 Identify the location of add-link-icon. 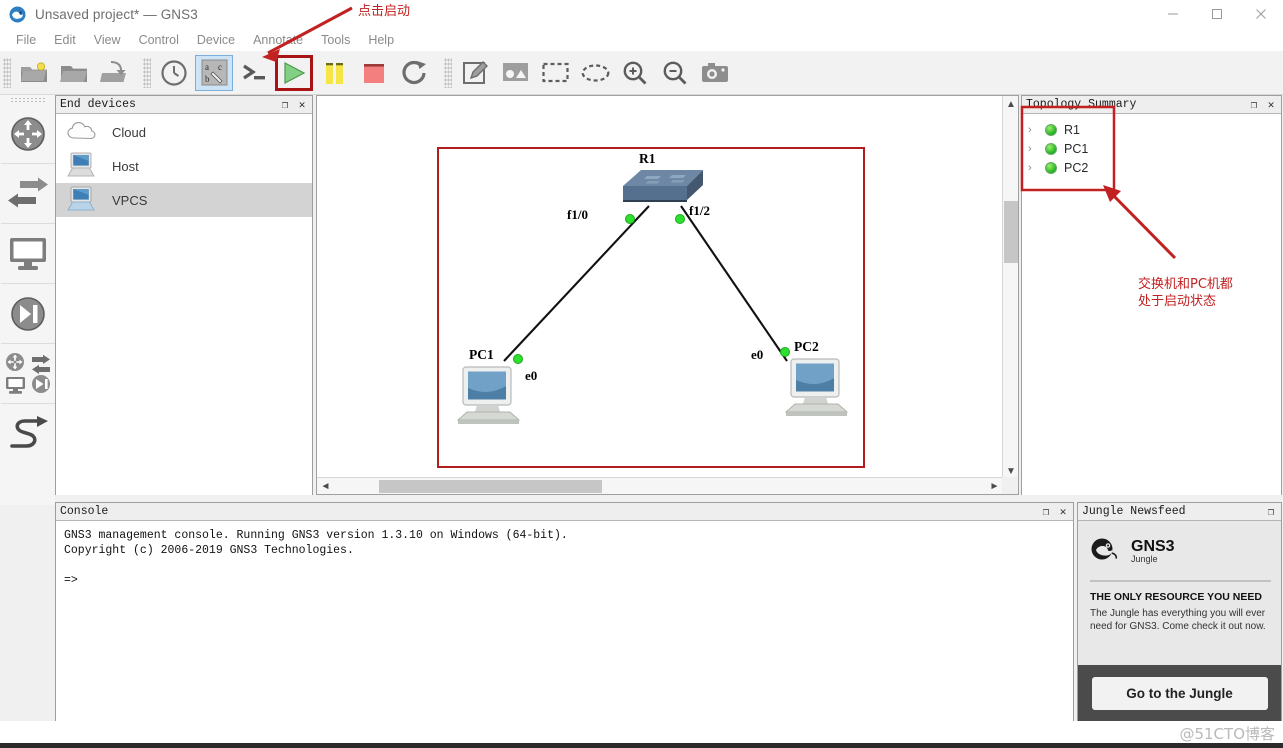
(28, 434).